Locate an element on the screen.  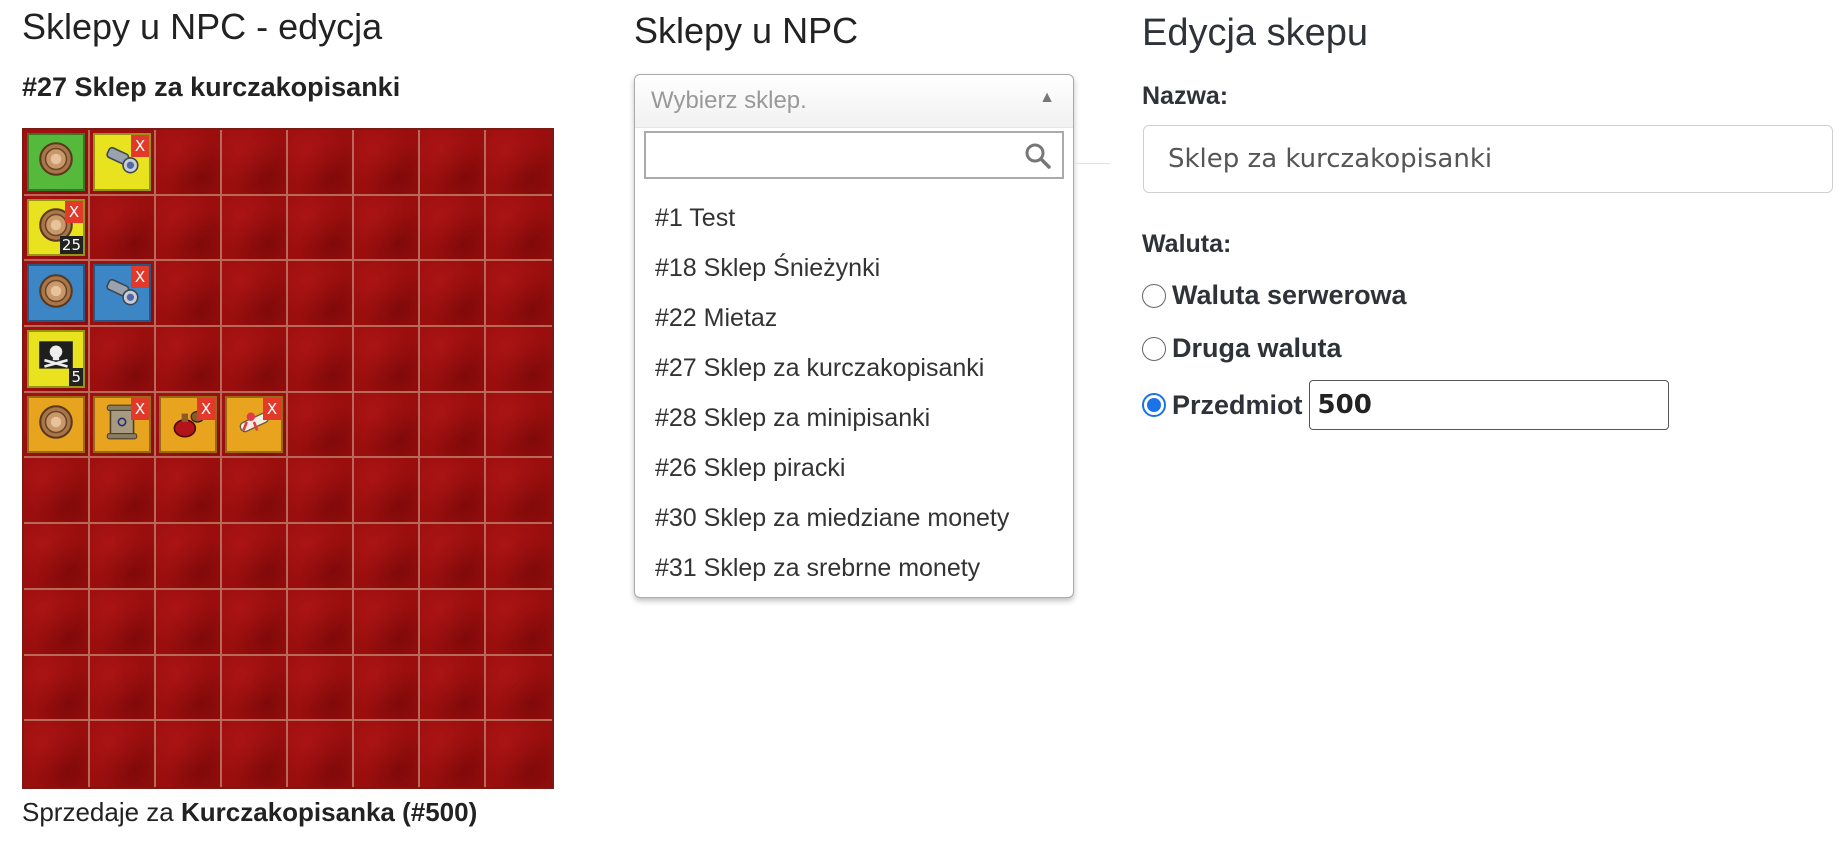
currency-option-server: Waluta serwerowa is located at coordinates (1274, 295).